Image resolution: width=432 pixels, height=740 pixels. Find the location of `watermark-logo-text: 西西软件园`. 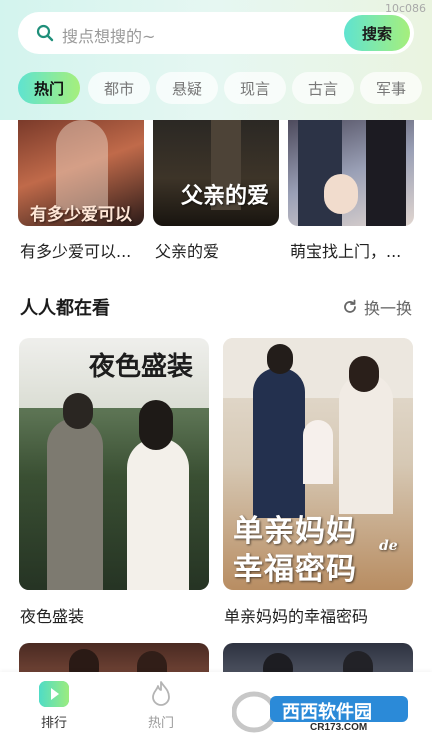

watermark-logo-text: 西西软件园 is located at coordinates (327, 712).